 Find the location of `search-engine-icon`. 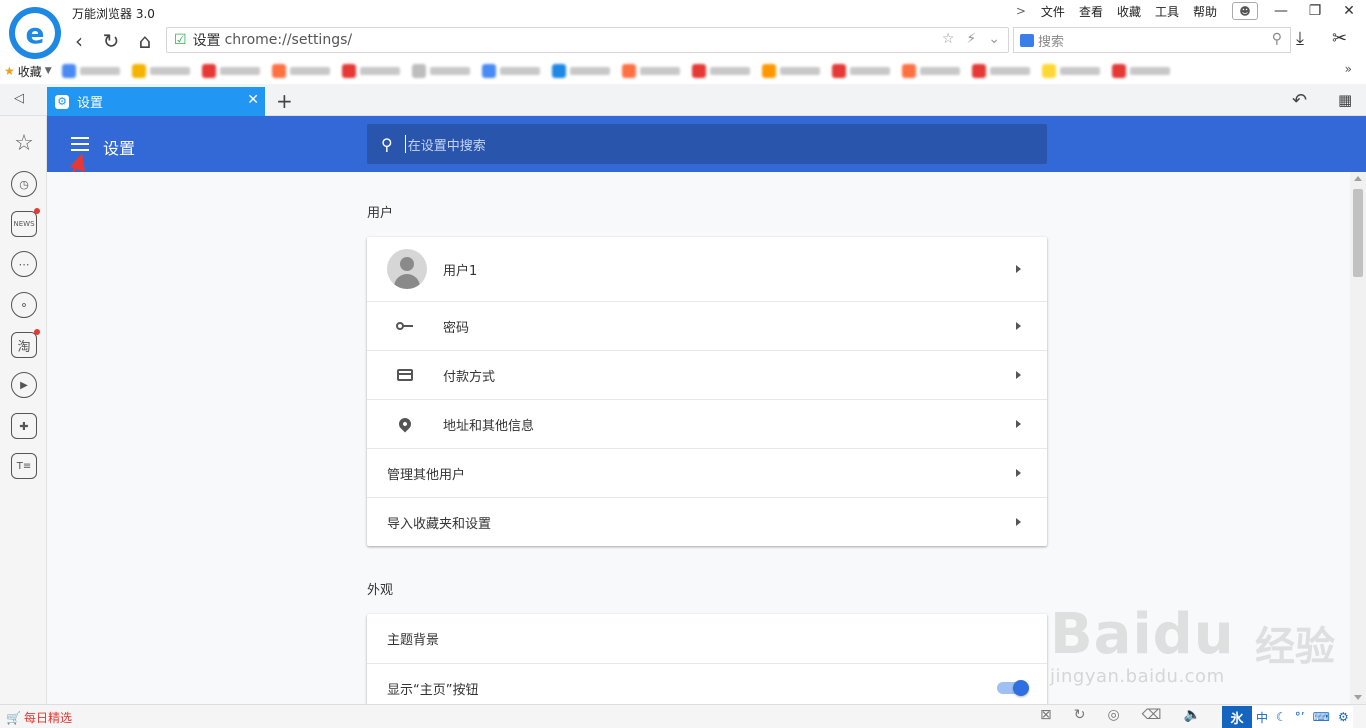

search-engine-icon is located at coordinates (1027, 40).